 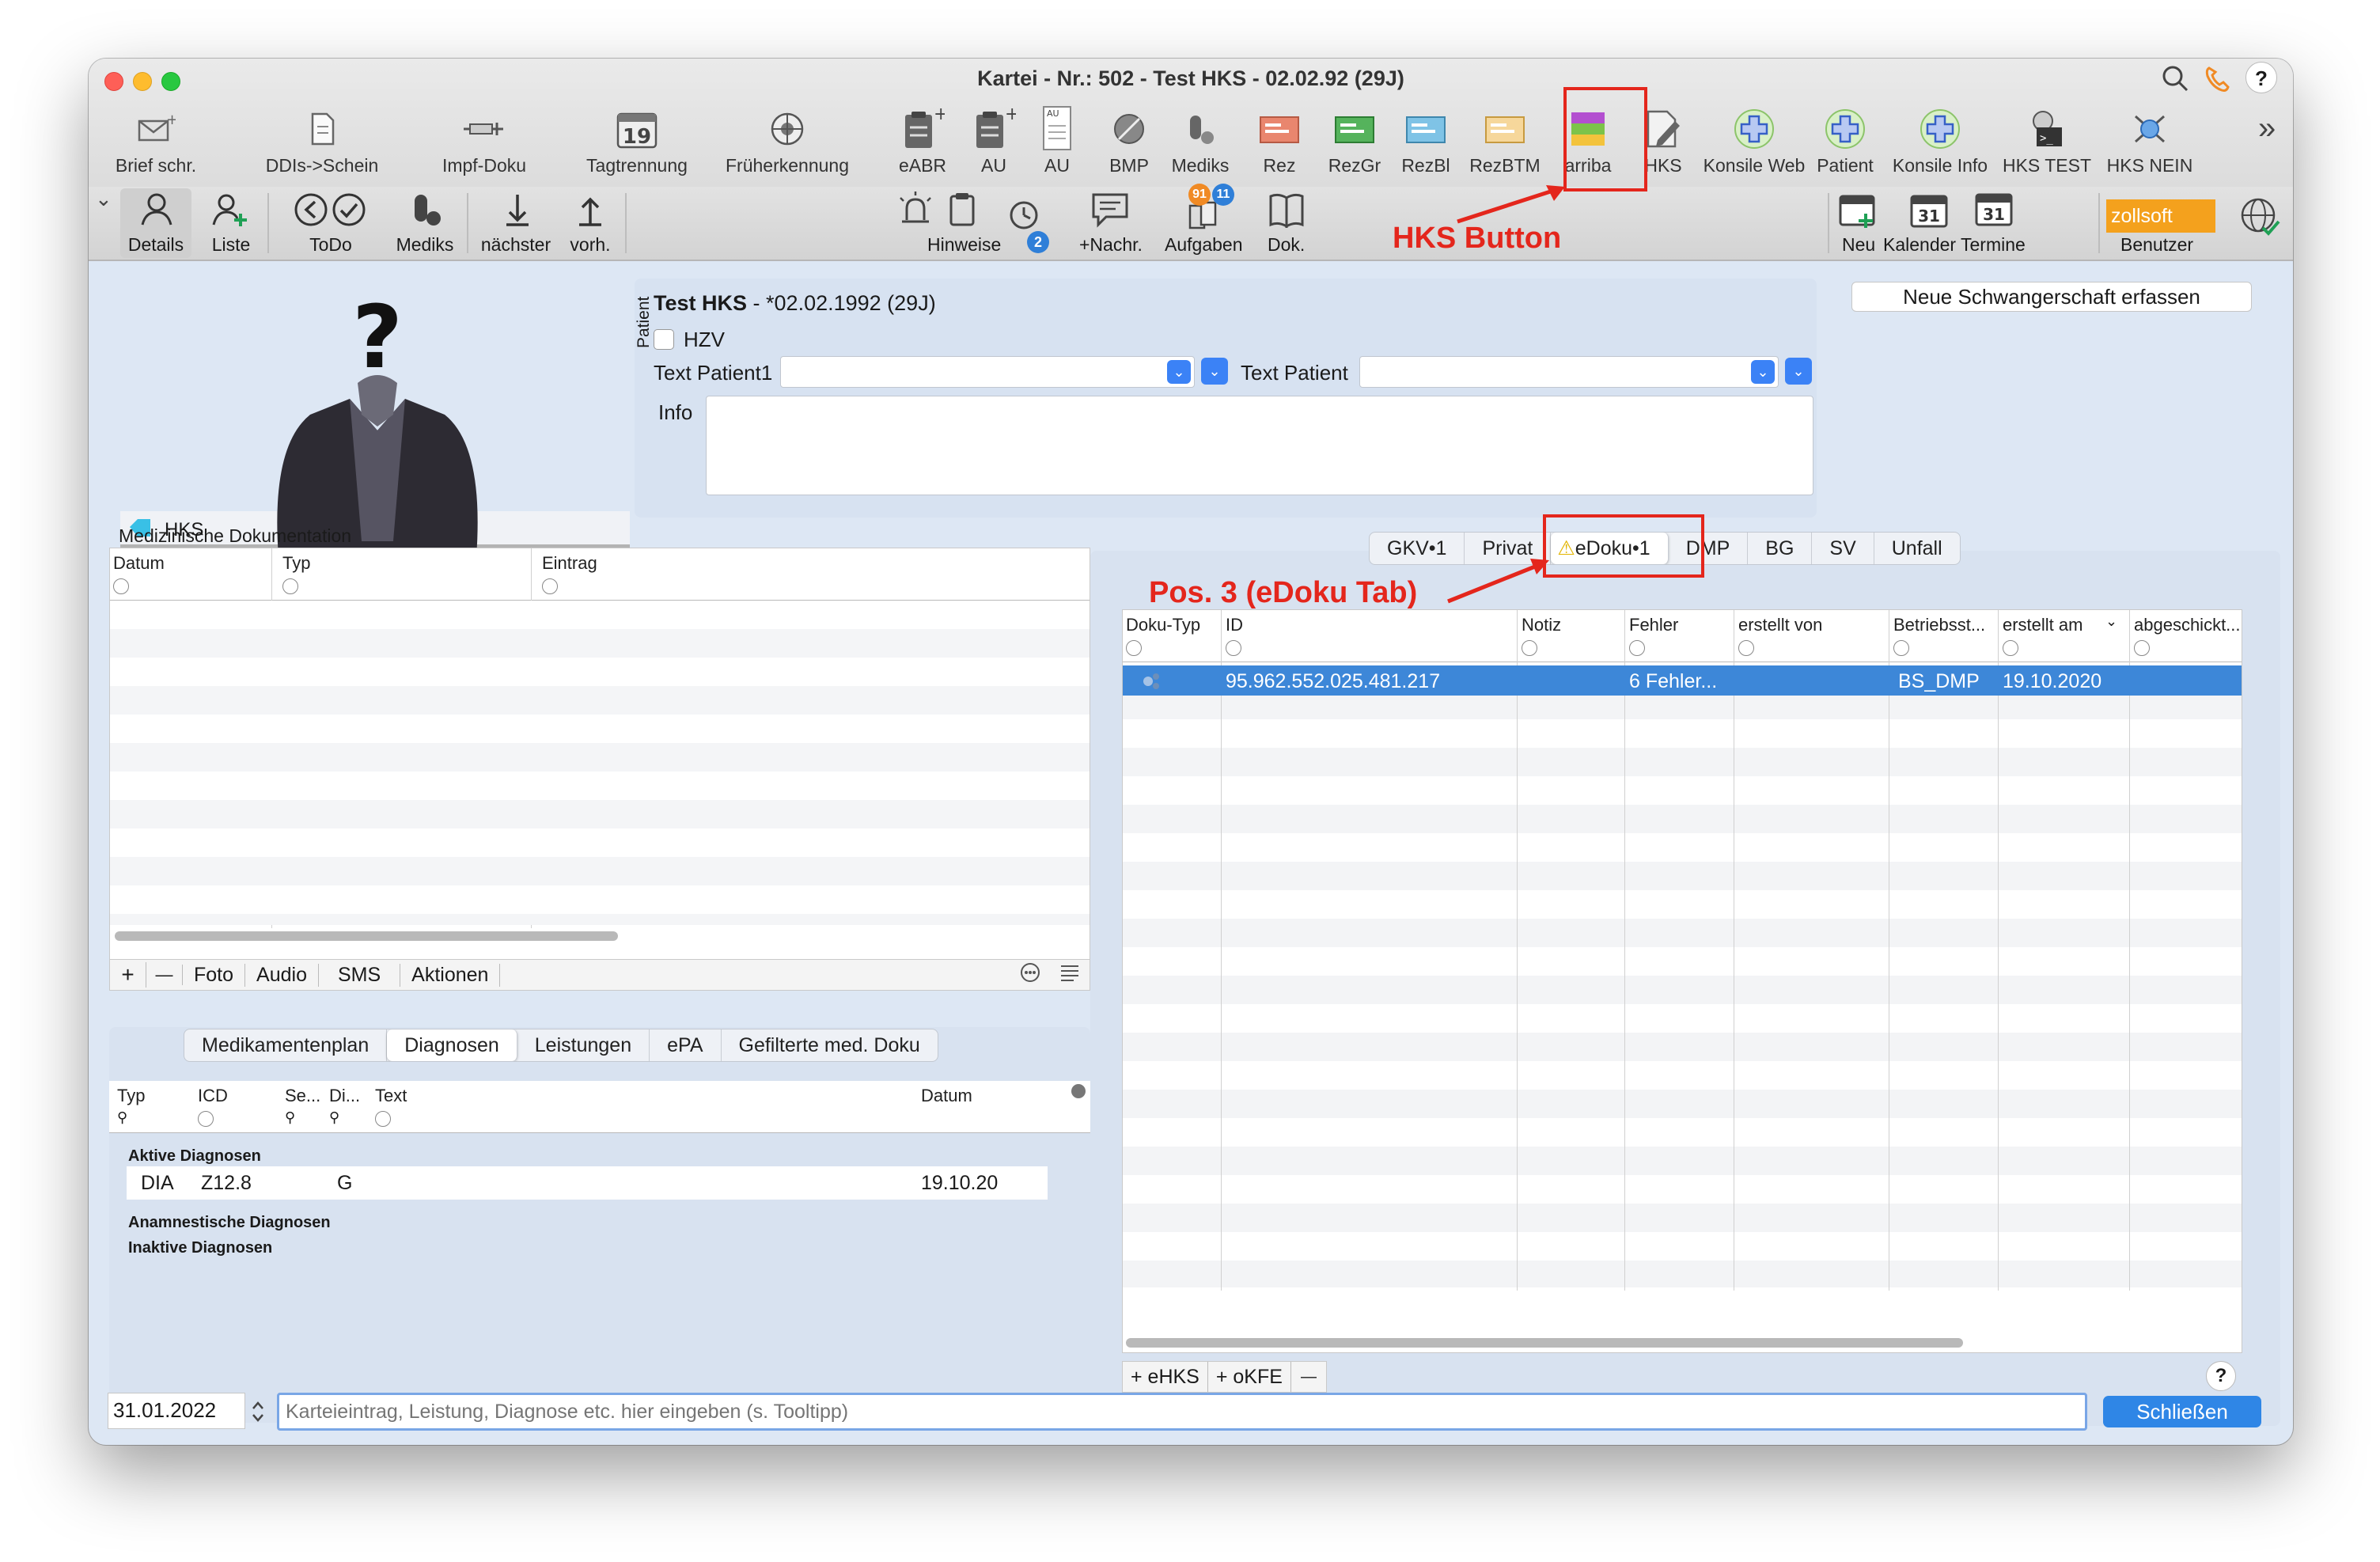 I want to click on phone-icon, so click(x=2217, y=81).